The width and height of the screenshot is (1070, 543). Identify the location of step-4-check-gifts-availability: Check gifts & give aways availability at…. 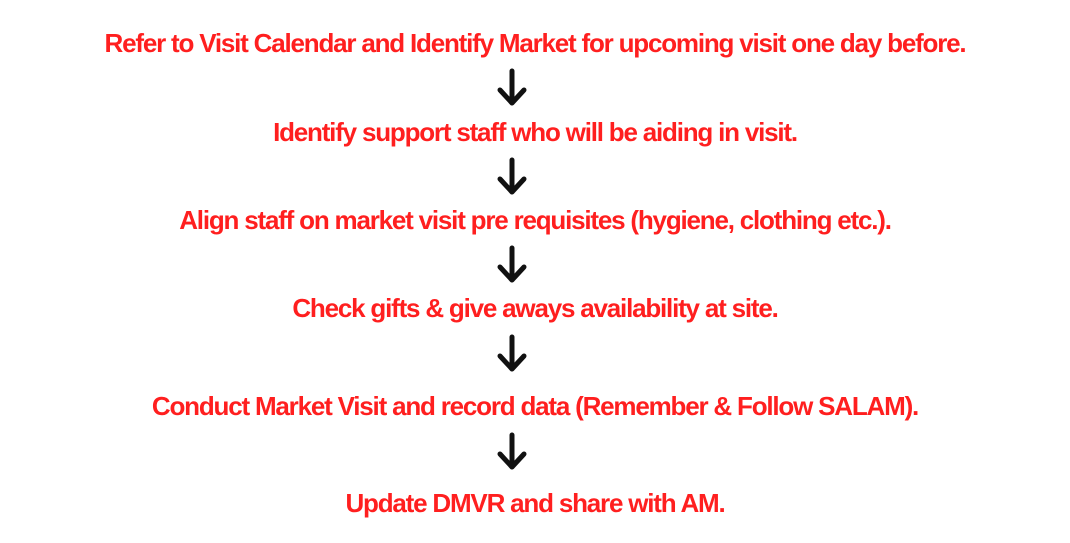
(535, 308).